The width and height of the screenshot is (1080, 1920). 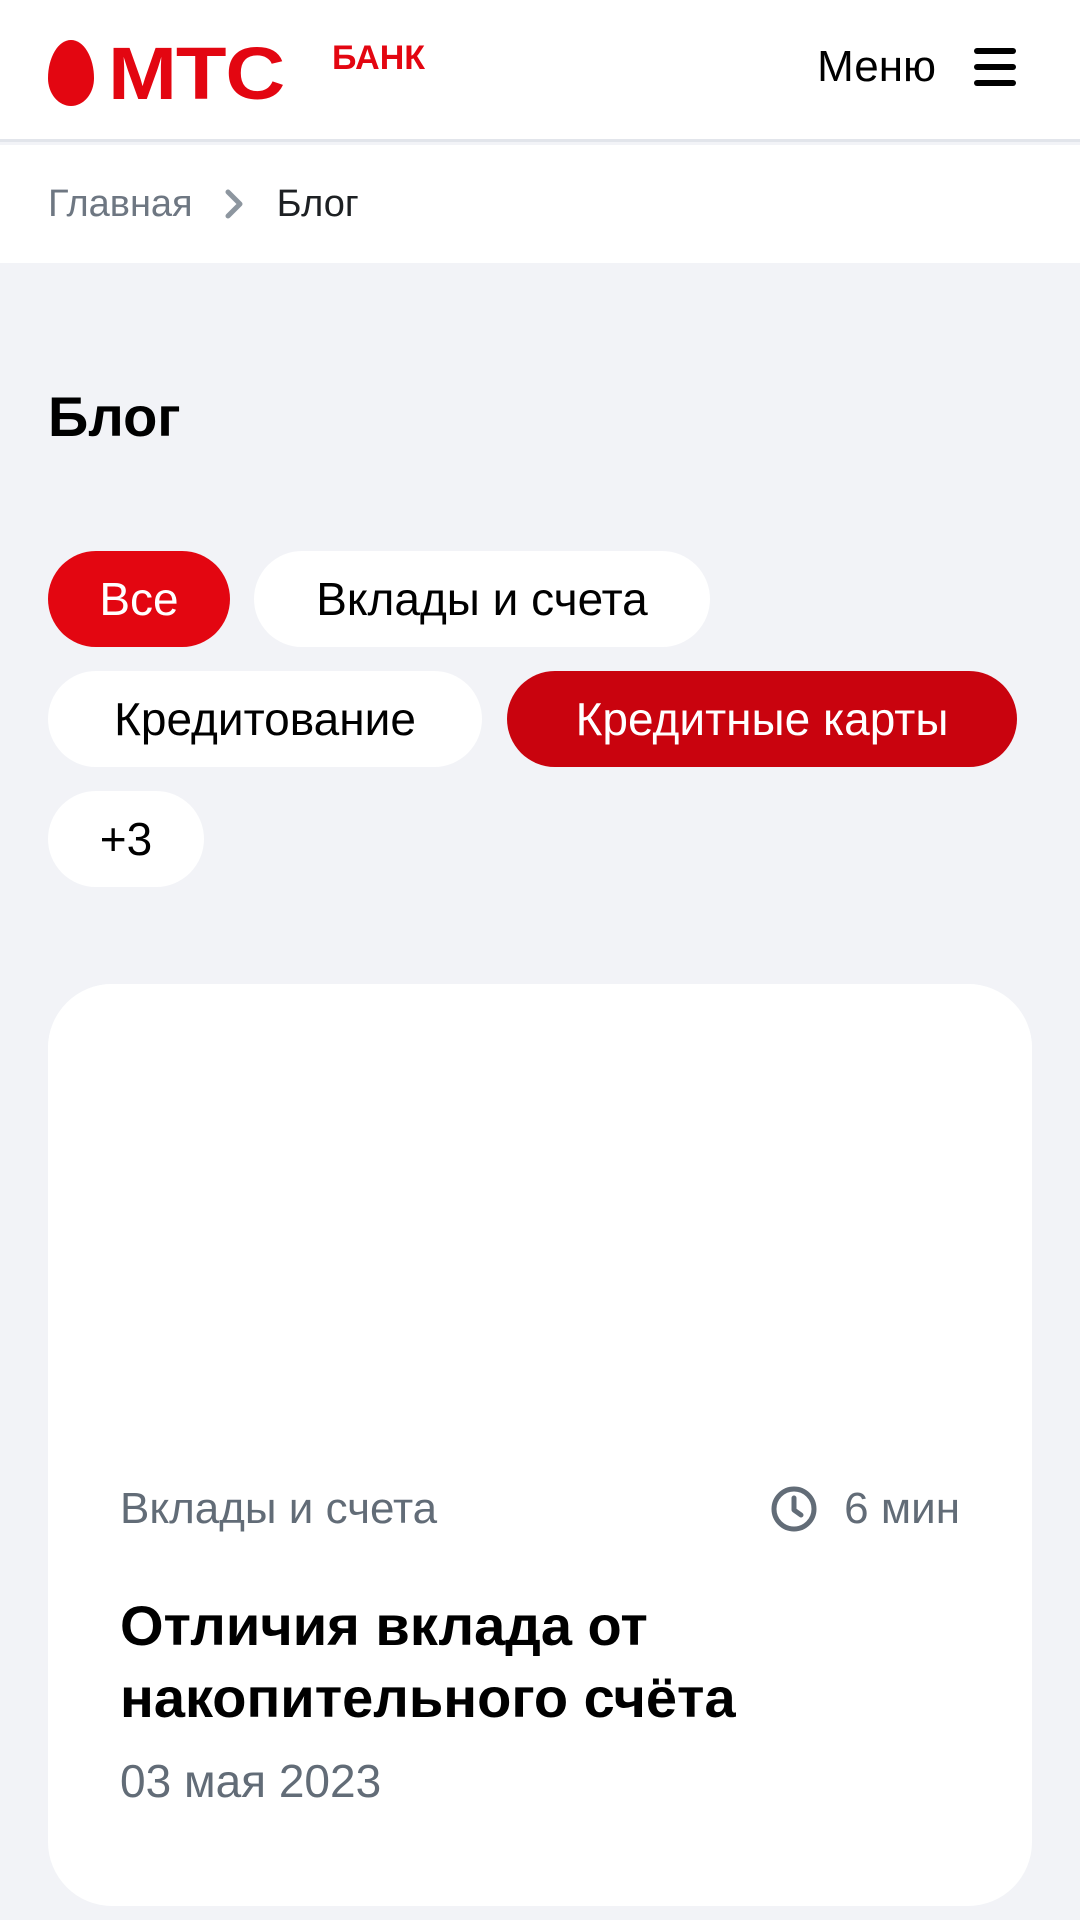 I want to click on article-date: 03 мая 2023, so click(x=251, y=1781).